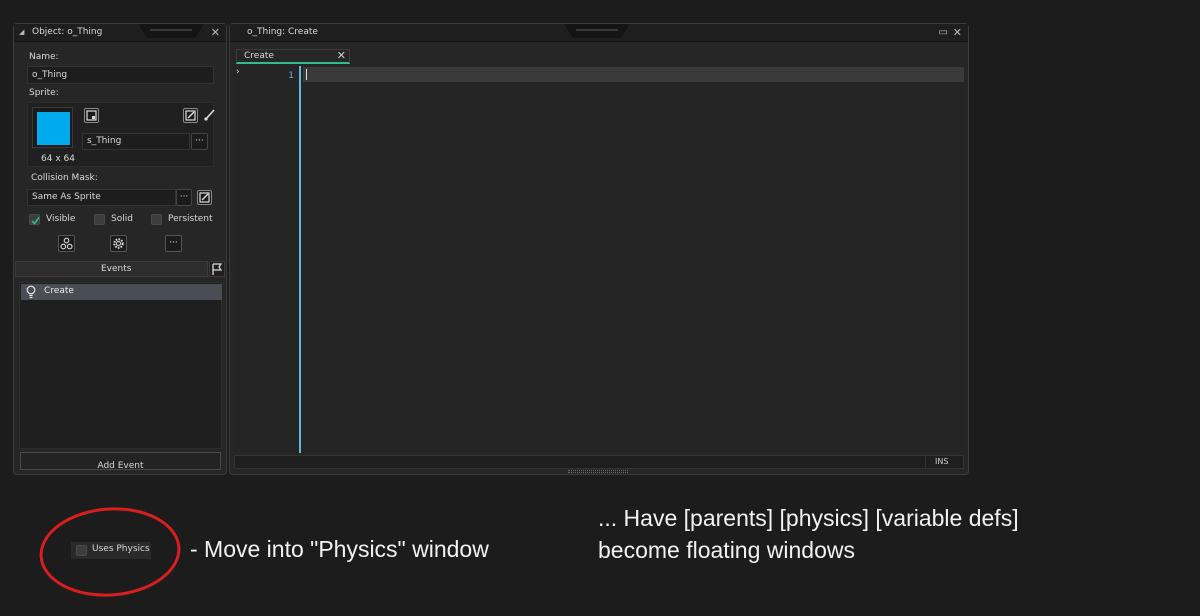 The height and width of the screenshot is (616, 1200). What do you see at coordinates (633, 74) in the screenshot?
I see `current-line-highlight` at bounding box center [633, 74].